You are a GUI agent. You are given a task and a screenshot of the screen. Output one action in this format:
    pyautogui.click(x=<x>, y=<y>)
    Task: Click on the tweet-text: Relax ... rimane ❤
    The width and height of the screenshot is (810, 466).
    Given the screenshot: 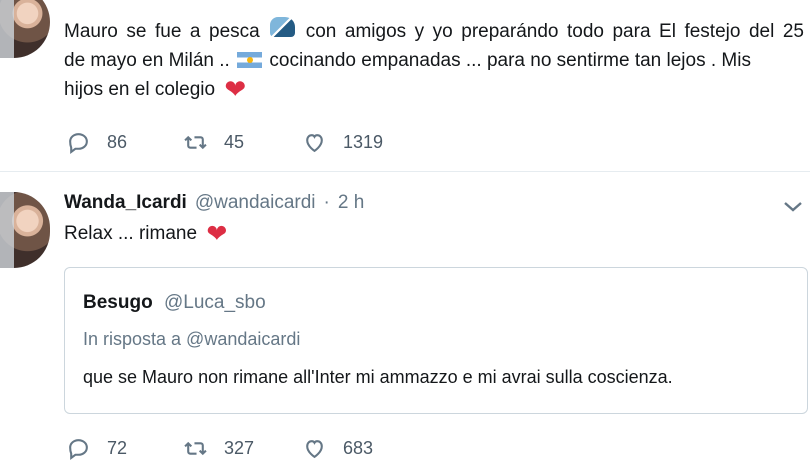 What is the action you would take?
    pyautogui.click(x=145, y=234)
    